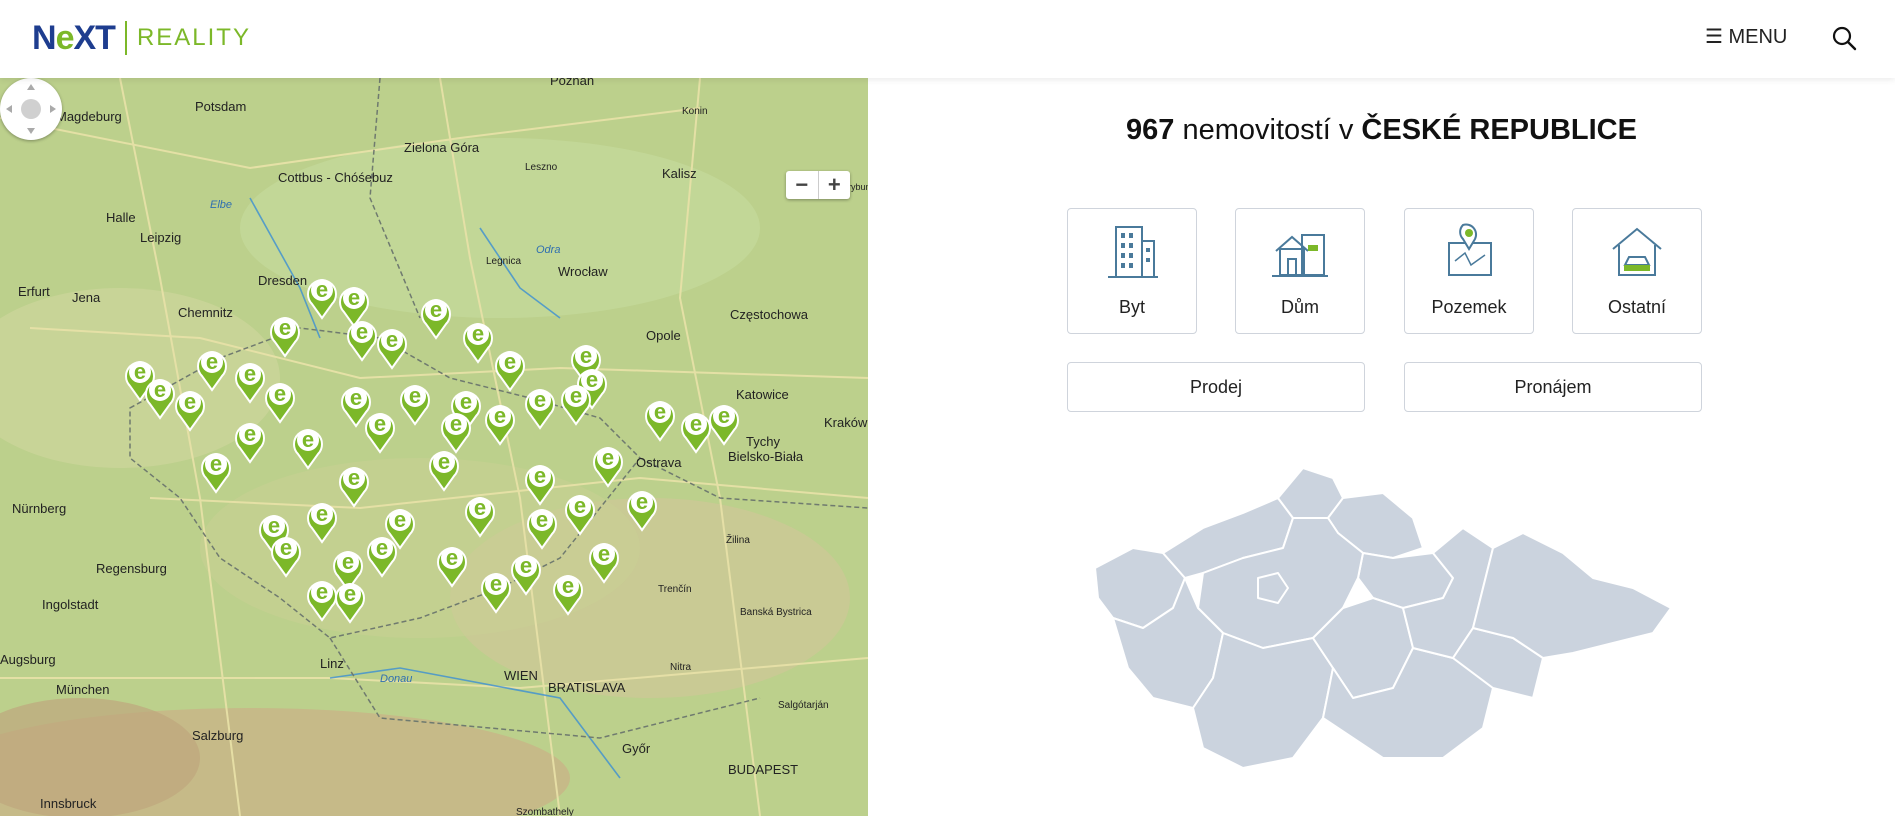  Describe the element at coordinates (31, 109) in the screenshot. I see `pan-compass-icon` at that location.